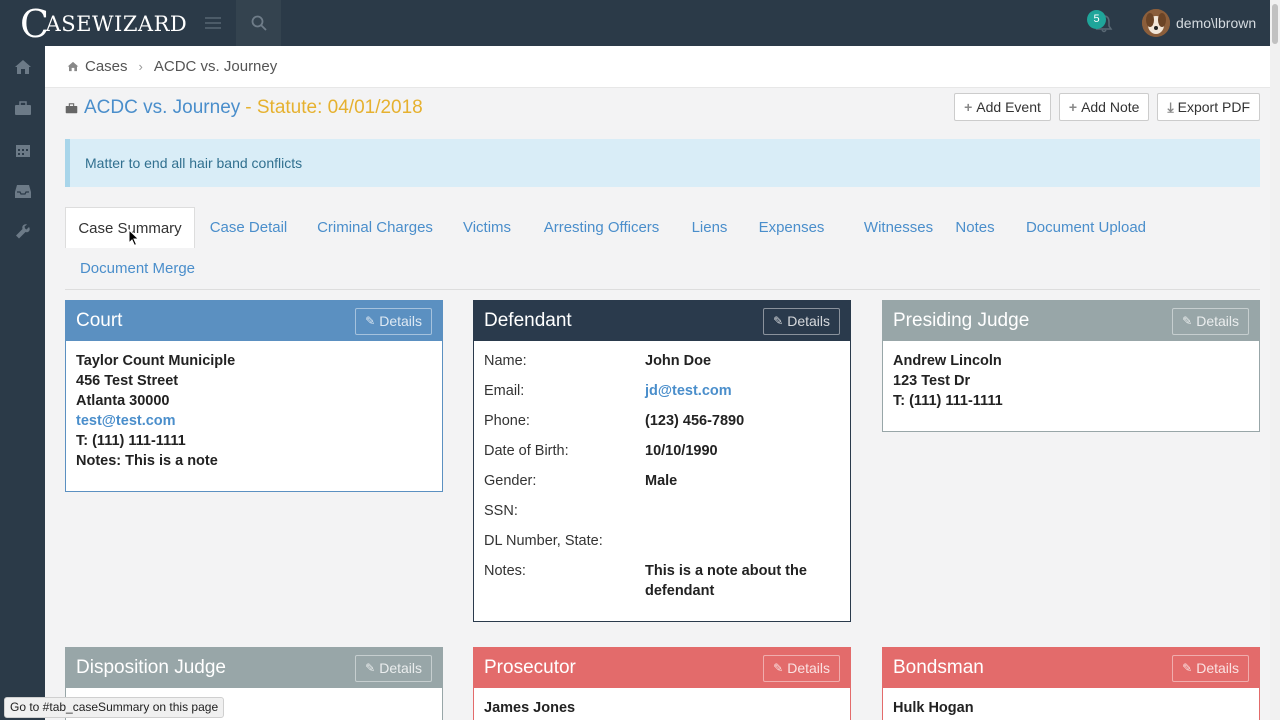 This screenshot has width=1280, height=720. I want to click on defendant-dl-row: DL Number, State:, so click(662, 541).